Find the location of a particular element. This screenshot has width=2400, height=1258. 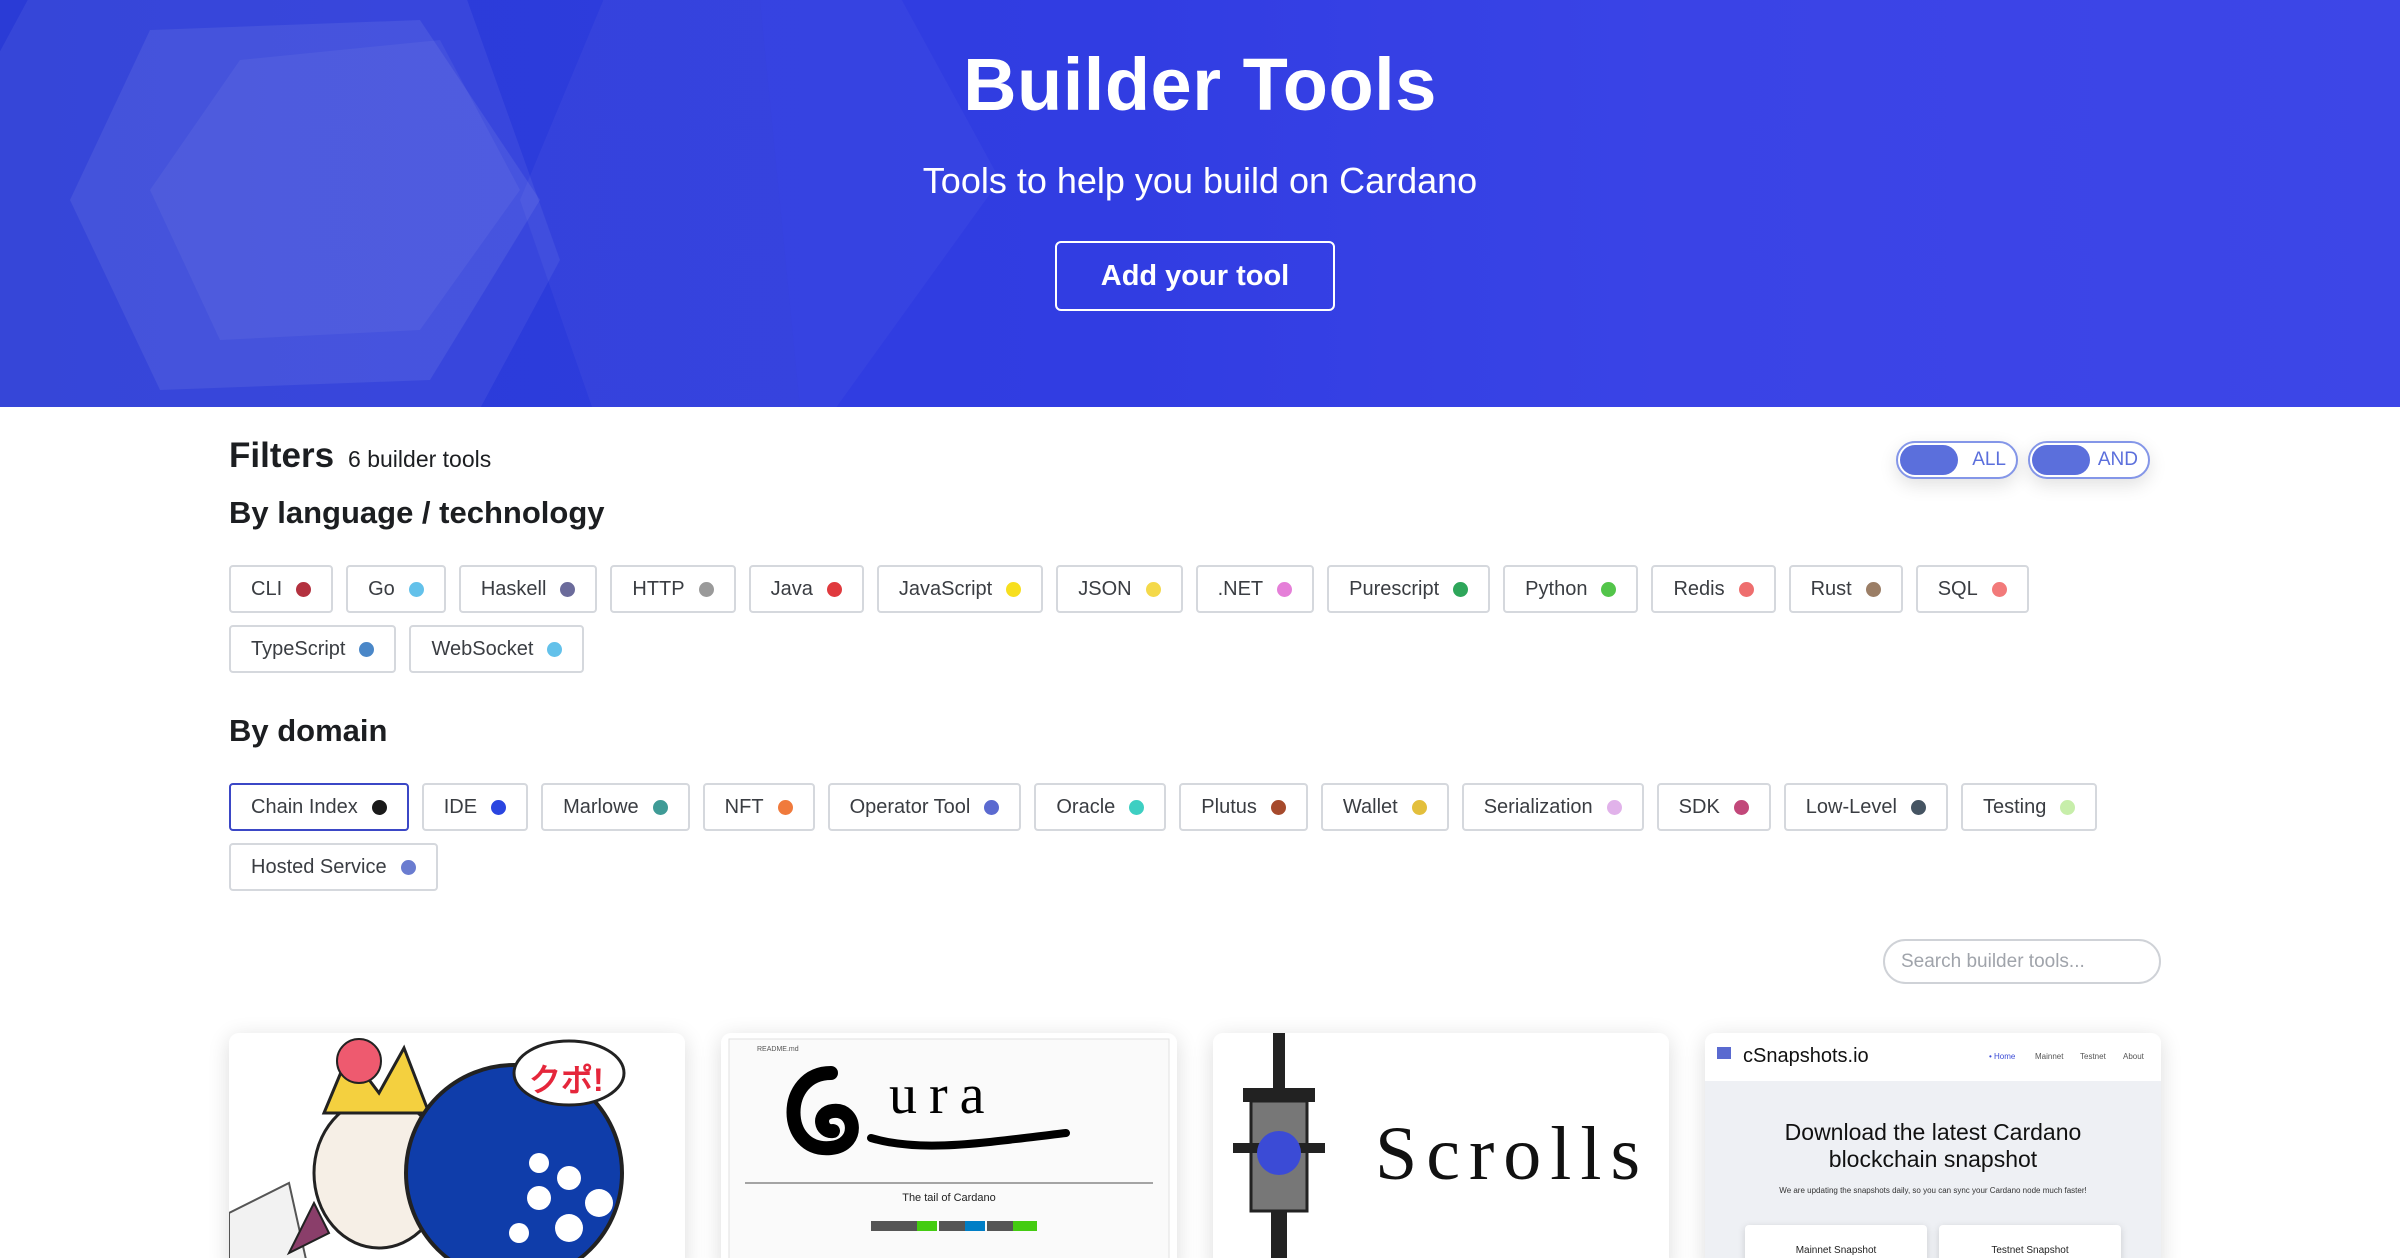

filter-tag-websocket: WebSocket is located at coordinates (497, 649).